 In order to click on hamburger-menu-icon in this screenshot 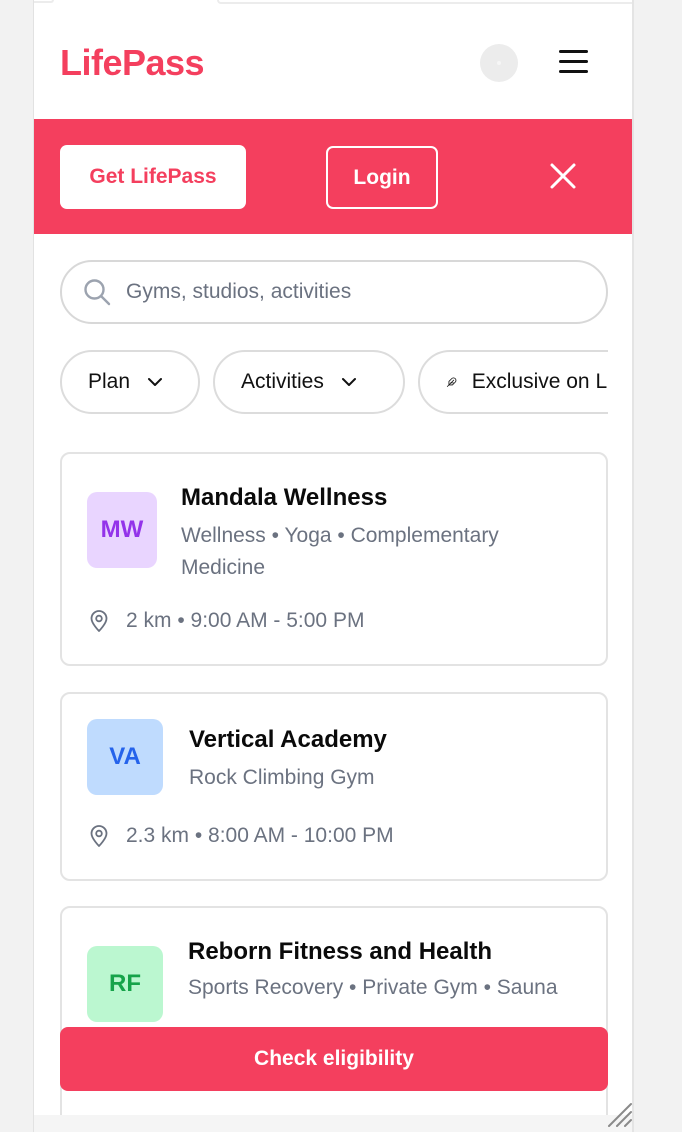, I will do `click(574, 62)`.